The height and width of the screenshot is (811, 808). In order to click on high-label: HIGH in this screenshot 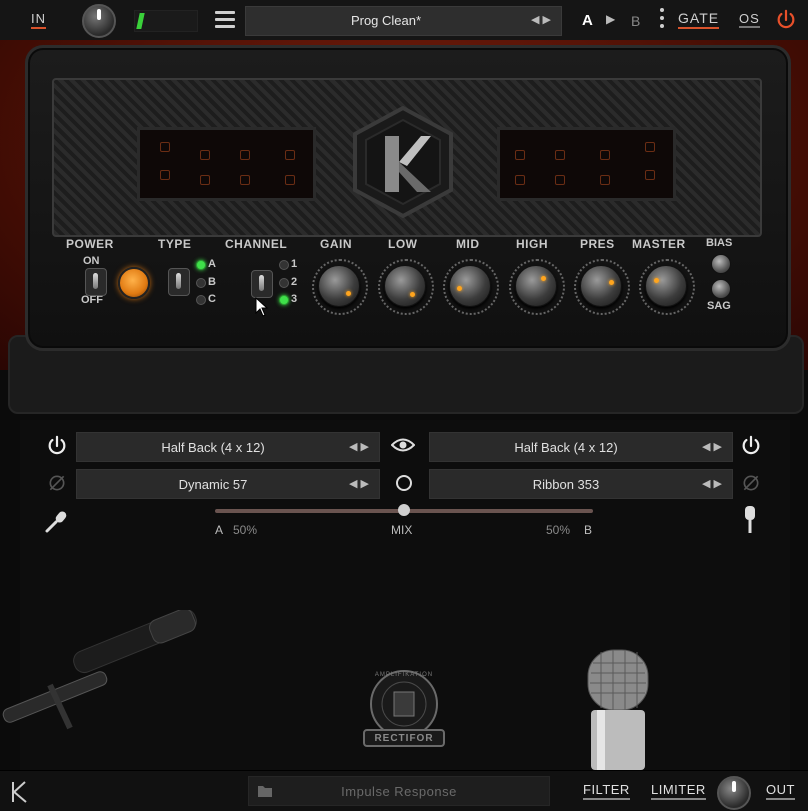, I will do `click(532, 244)`.